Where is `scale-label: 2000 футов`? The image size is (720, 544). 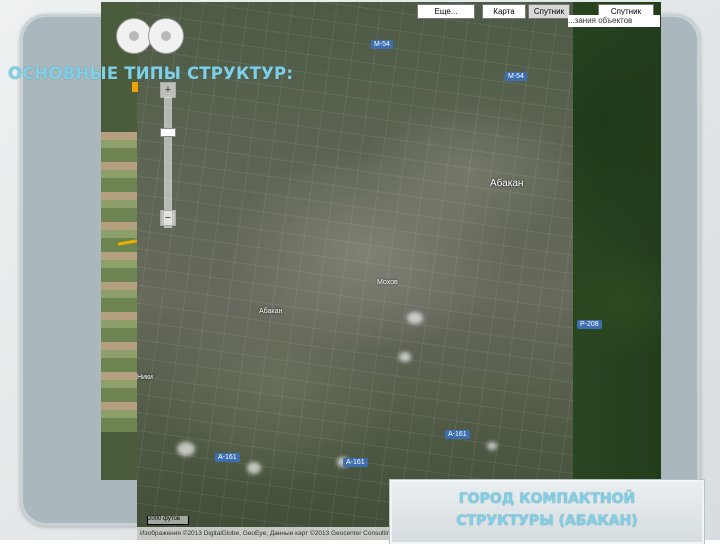
scale-label: 2000 футов is located at coordinates (164, 519).